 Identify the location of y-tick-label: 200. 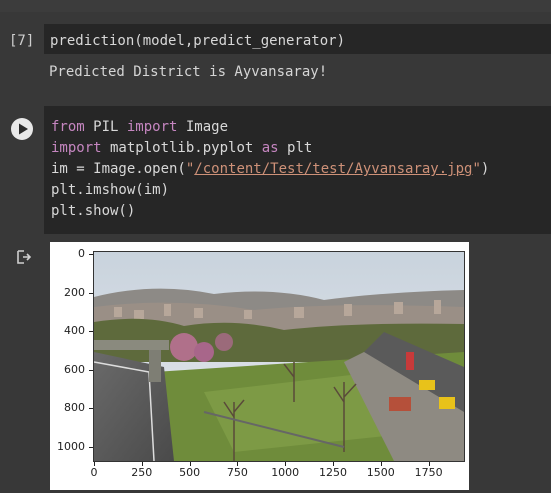
(74, 292).